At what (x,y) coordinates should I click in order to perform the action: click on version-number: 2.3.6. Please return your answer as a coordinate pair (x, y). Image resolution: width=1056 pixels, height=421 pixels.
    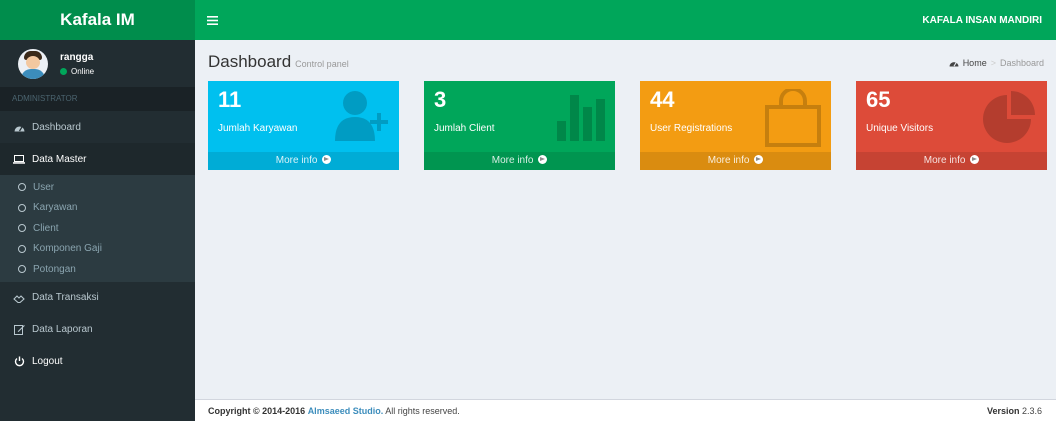
    Looking at the image, I should click on (1031, 410).